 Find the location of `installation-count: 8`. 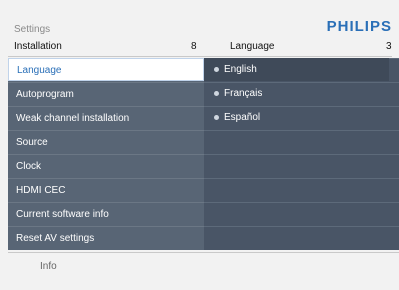

installation-count: 8 is located at coordinates (194, 46).